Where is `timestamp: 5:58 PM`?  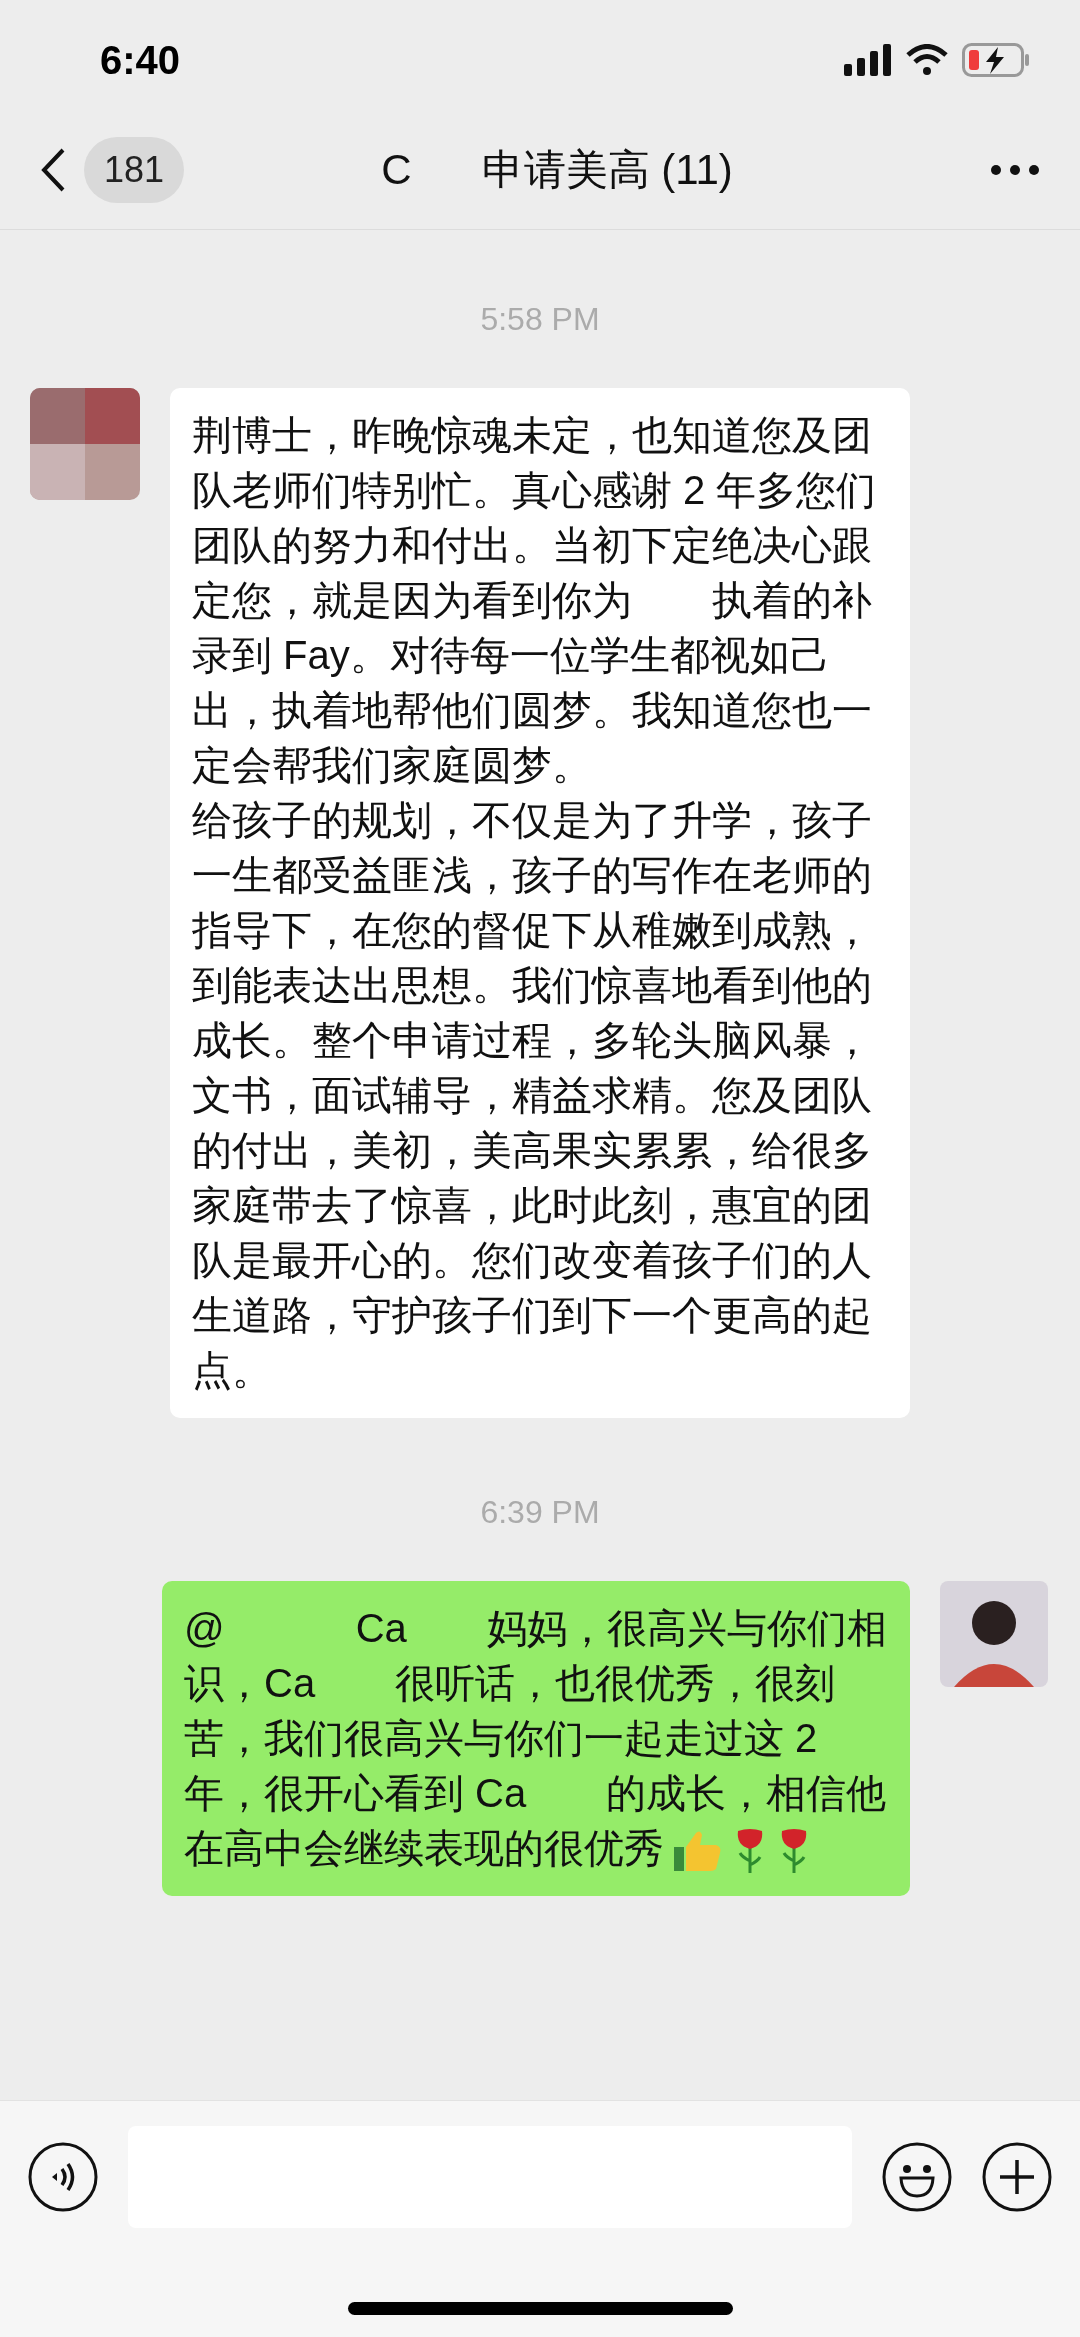
timestamp: 5:58 PM is located at coordinates (540, 319).